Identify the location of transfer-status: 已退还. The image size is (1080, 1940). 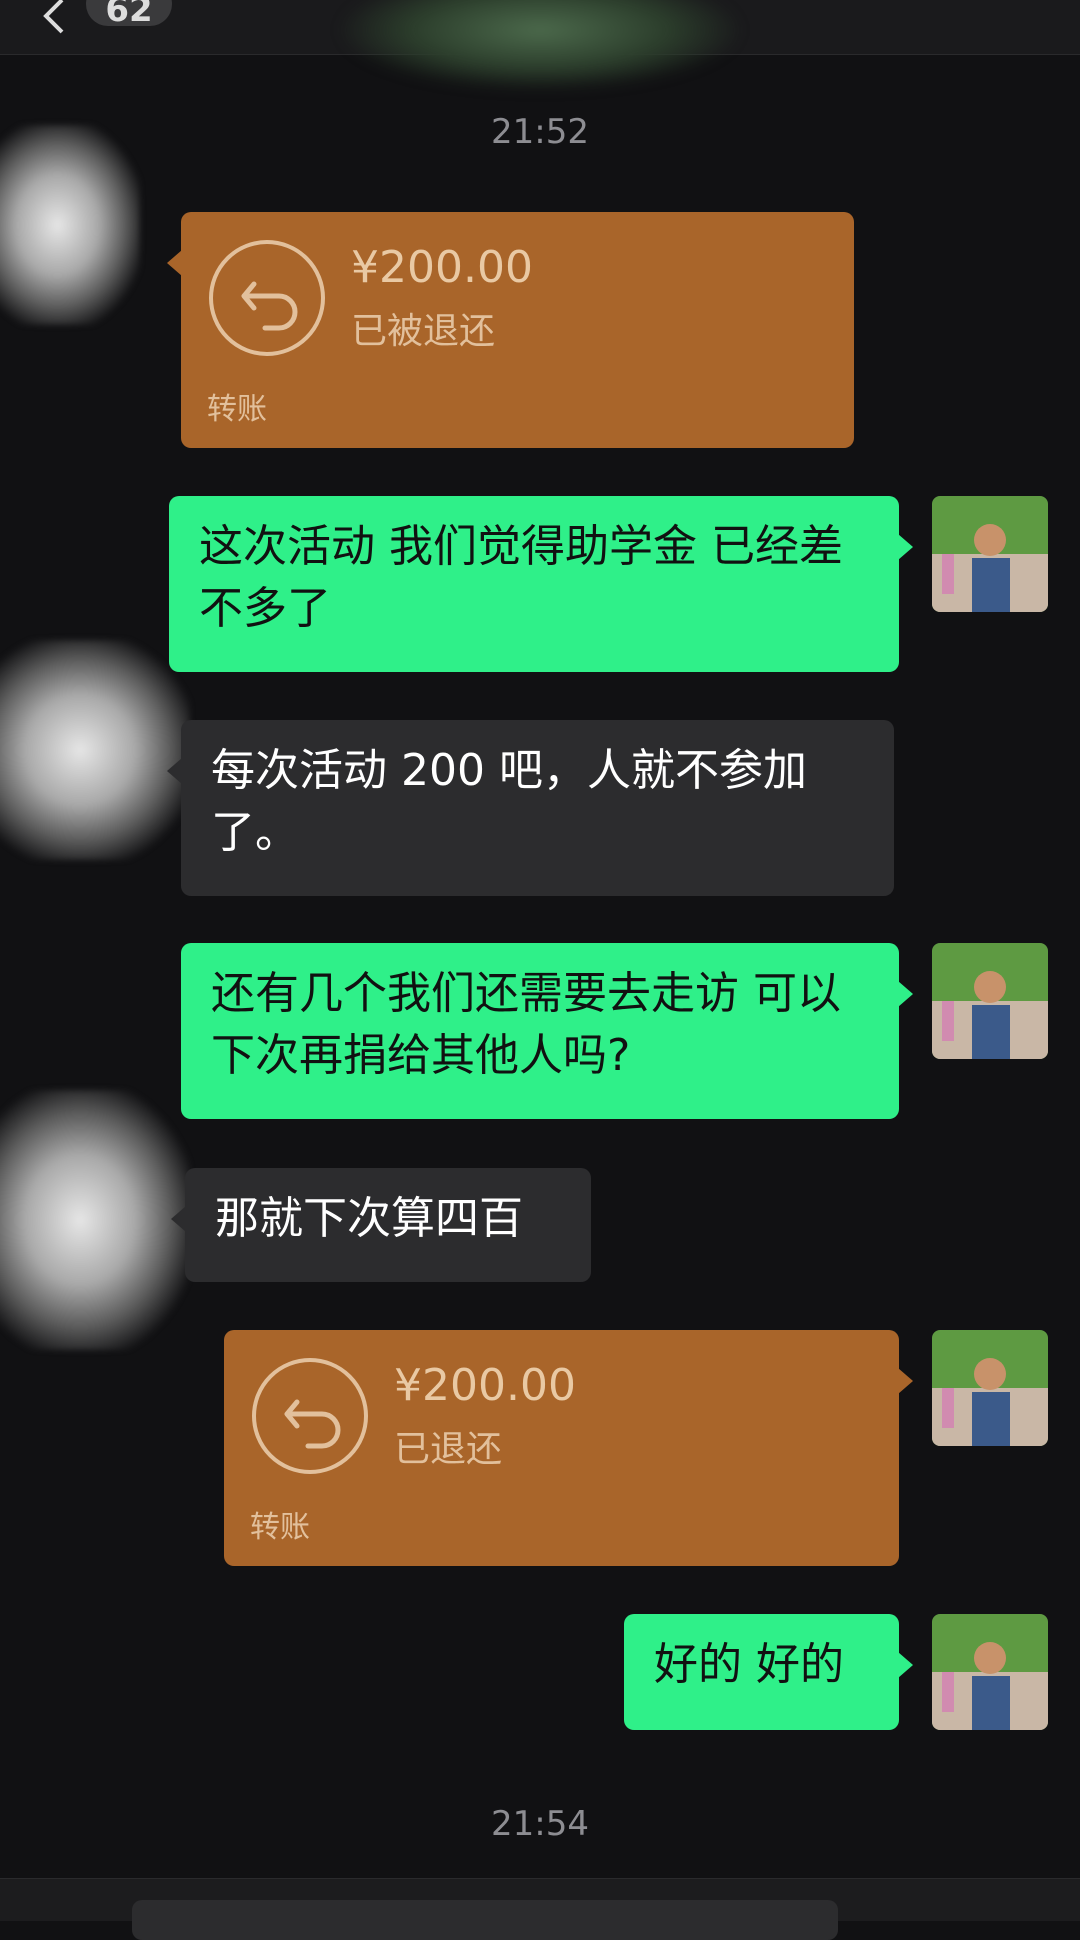
(448, 1449).